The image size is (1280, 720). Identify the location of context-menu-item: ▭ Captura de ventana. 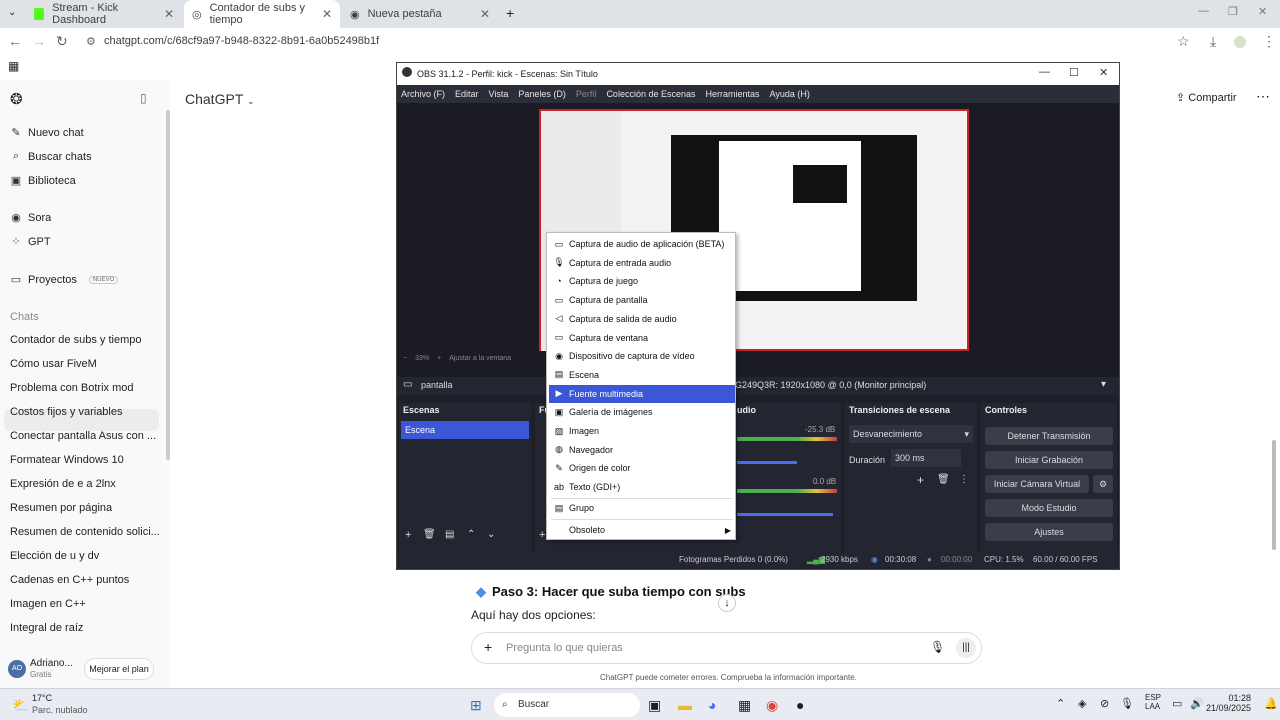
(642, 338).